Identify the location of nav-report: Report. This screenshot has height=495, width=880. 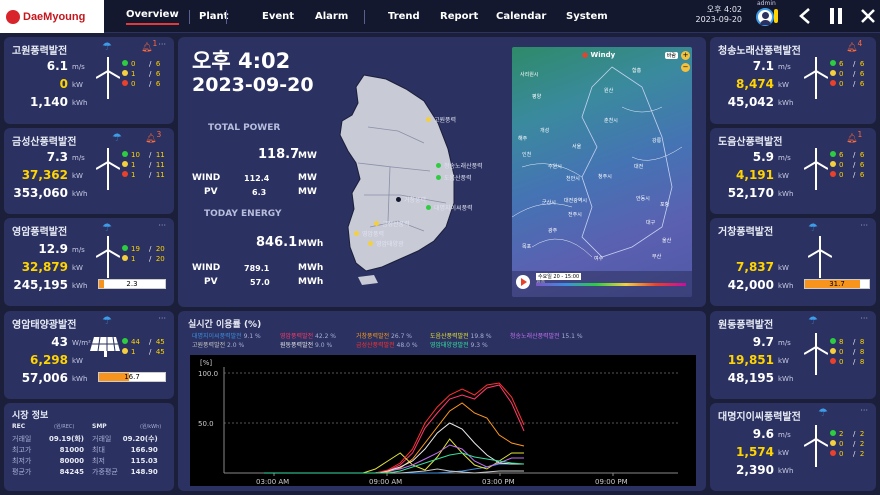
(459, 16).